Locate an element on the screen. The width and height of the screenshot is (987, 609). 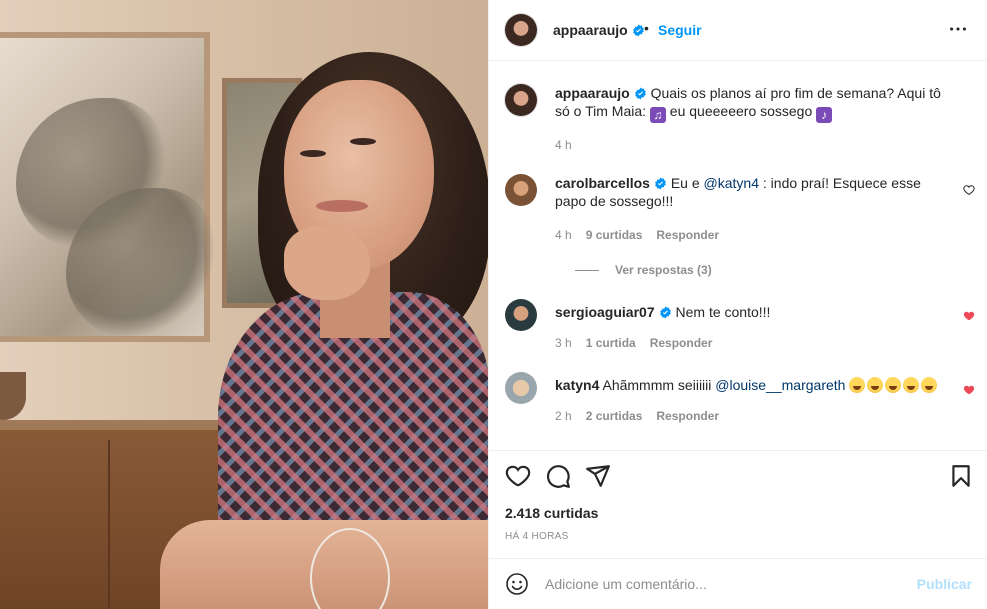
comment-text: sergioaguiar07 Nem te conto!!! is located at coordinates (663, 312).